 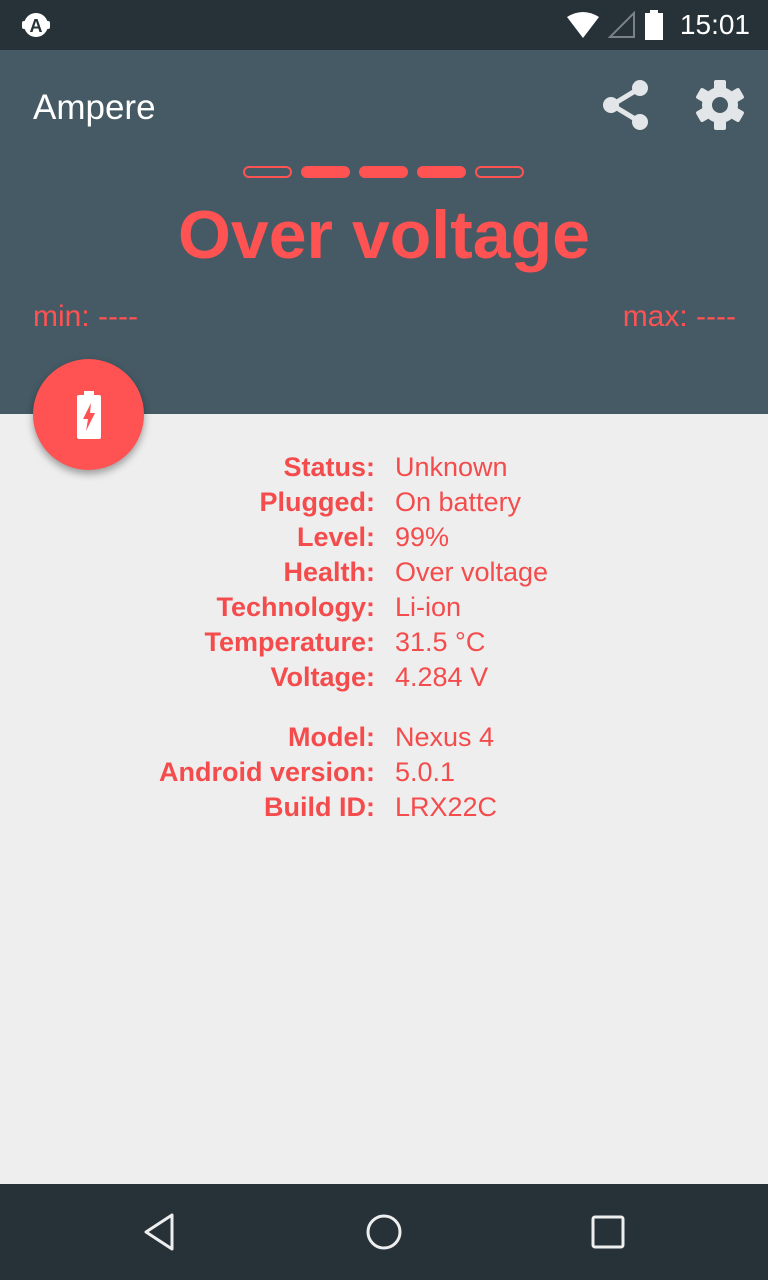 What do you see at coordinates (384, 25) in the screenshot?
I see `status-bar: A 15:01` at bounding box center [384, 25].